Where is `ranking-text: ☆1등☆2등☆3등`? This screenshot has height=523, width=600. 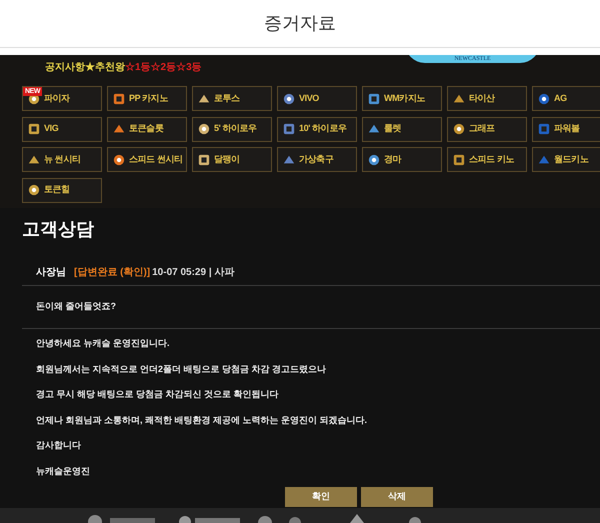
ranking-text: ☆1등☆2등☆3등 is located at coordinates (163, 67).